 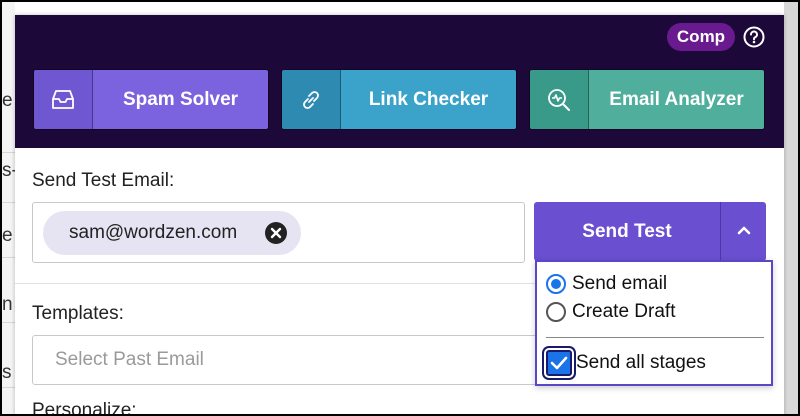 I want to click on magnifier-chart-icon, so click(x=559, y=99).